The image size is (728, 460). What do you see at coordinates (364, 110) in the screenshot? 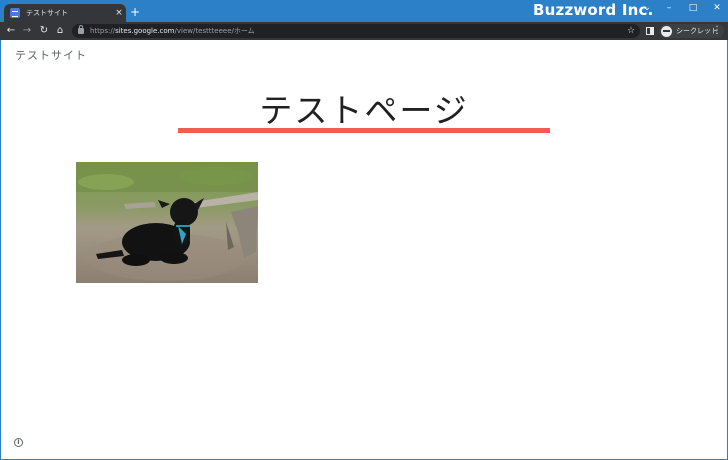
I see `page-title: テストページ` at bounding box center [364, 110].